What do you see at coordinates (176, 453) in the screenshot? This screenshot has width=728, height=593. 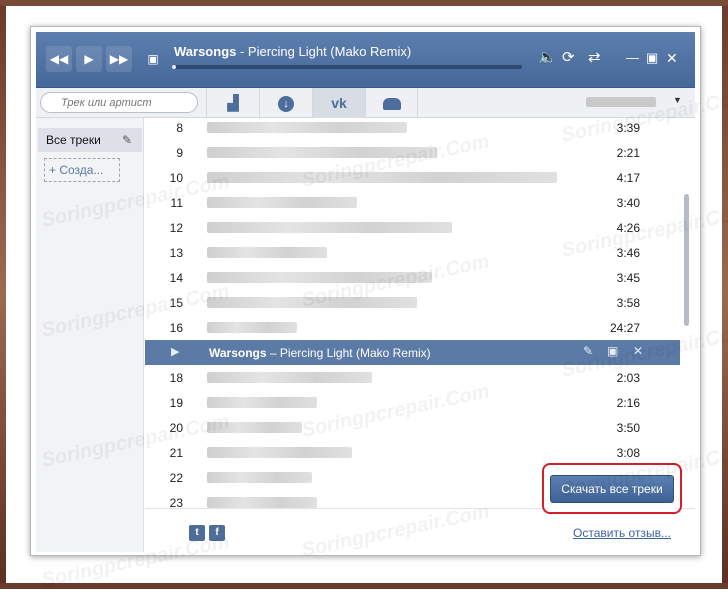 I see `track-number: 21` at bounding box center [176, 453].